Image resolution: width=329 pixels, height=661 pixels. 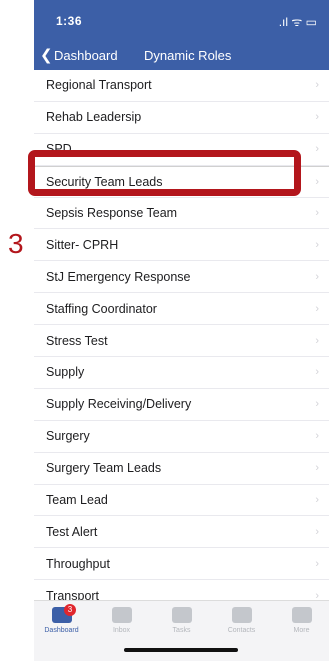 I want to click on list-item: Rehab Leadersip ›, so click(x=181, y=118).